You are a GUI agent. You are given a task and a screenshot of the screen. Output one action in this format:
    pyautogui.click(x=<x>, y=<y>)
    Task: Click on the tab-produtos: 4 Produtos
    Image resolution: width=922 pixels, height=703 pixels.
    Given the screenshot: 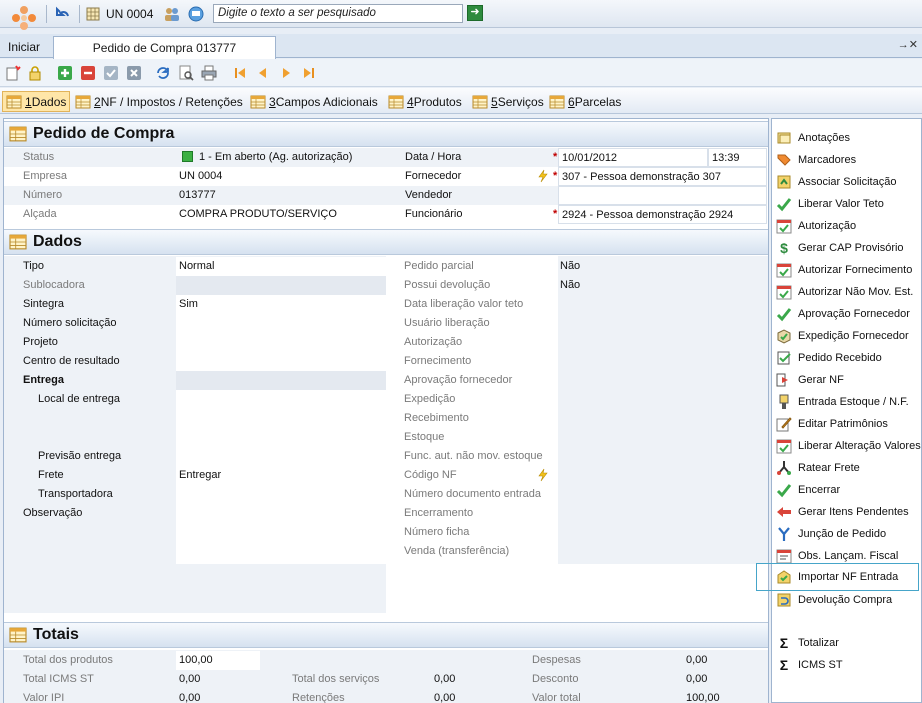 What is the action you would take?
    pyautogui.click(x=425, y=101)
    